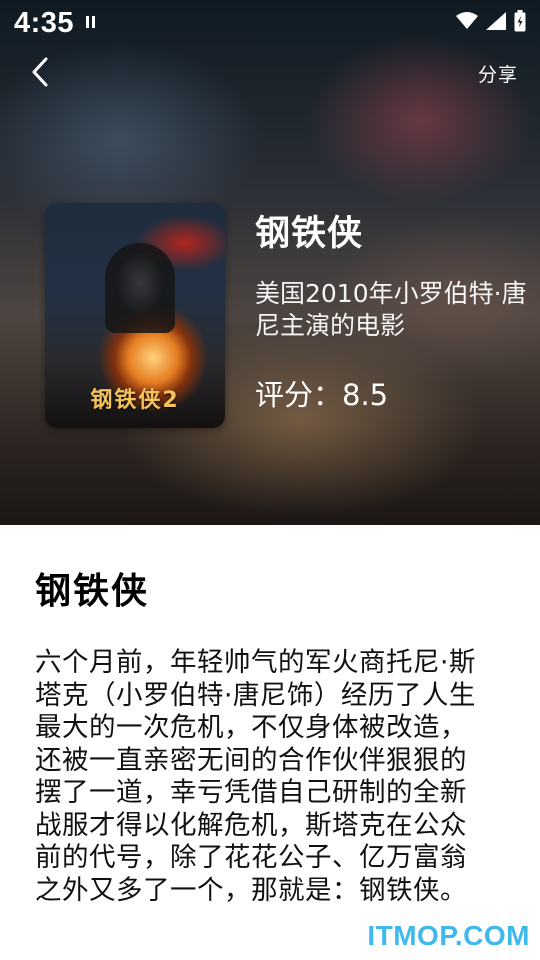 This screenshot has height=960, width=540. What do you see at coordinates (44, 22) in the screenshot?
I see `status-time: 4:35` at bounding box center [44, 22].